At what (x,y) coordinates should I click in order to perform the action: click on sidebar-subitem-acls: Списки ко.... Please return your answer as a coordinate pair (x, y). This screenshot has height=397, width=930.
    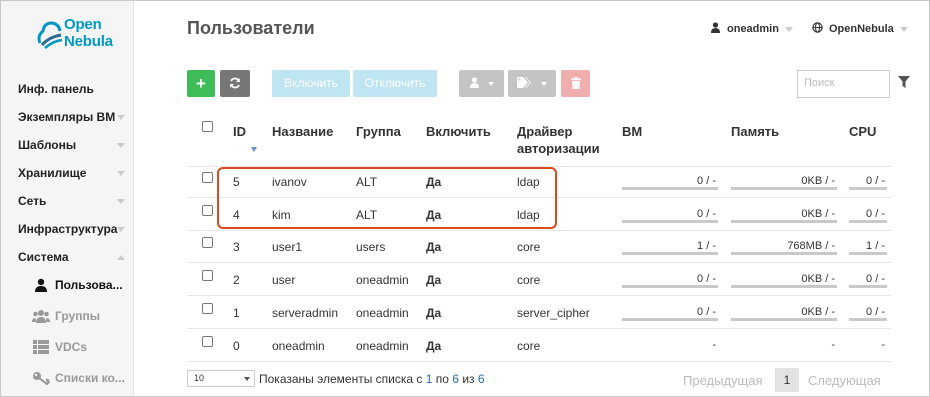
    Looking at the image, I should click on (67, 382).